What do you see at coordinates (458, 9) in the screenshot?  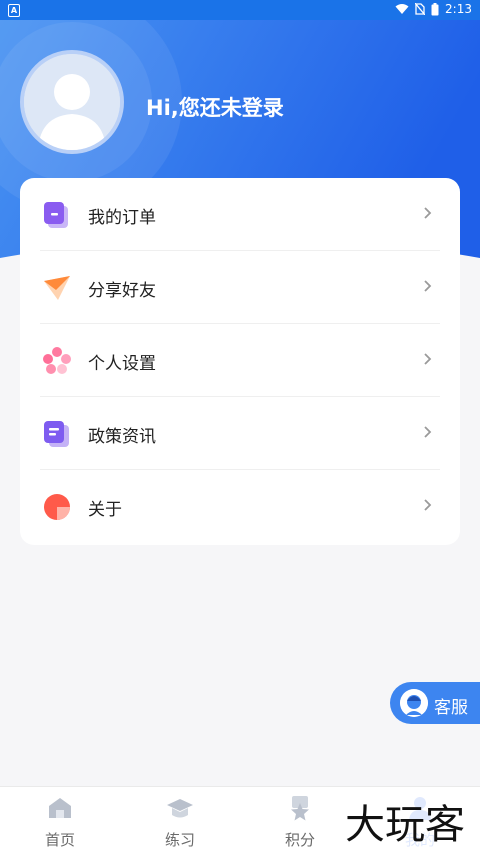 I see `status-time: 2:13` at bounding box center [458, 9].